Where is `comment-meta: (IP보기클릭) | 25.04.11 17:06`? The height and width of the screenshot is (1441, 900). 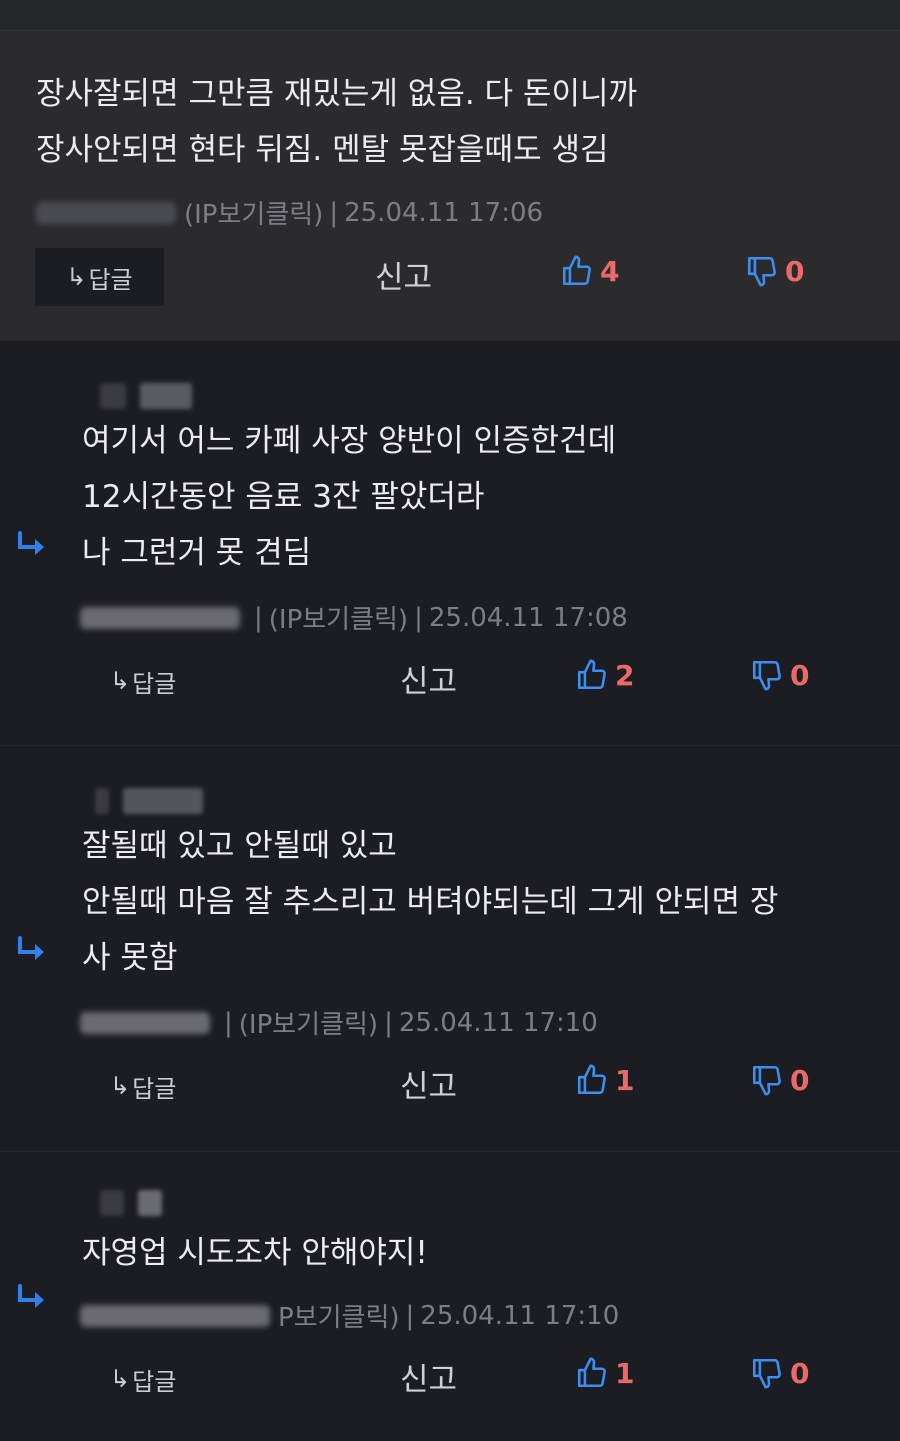
comment-meta: (IP보기클릭) | 25.04.11 17:06 is located at coordinates (289, 212).